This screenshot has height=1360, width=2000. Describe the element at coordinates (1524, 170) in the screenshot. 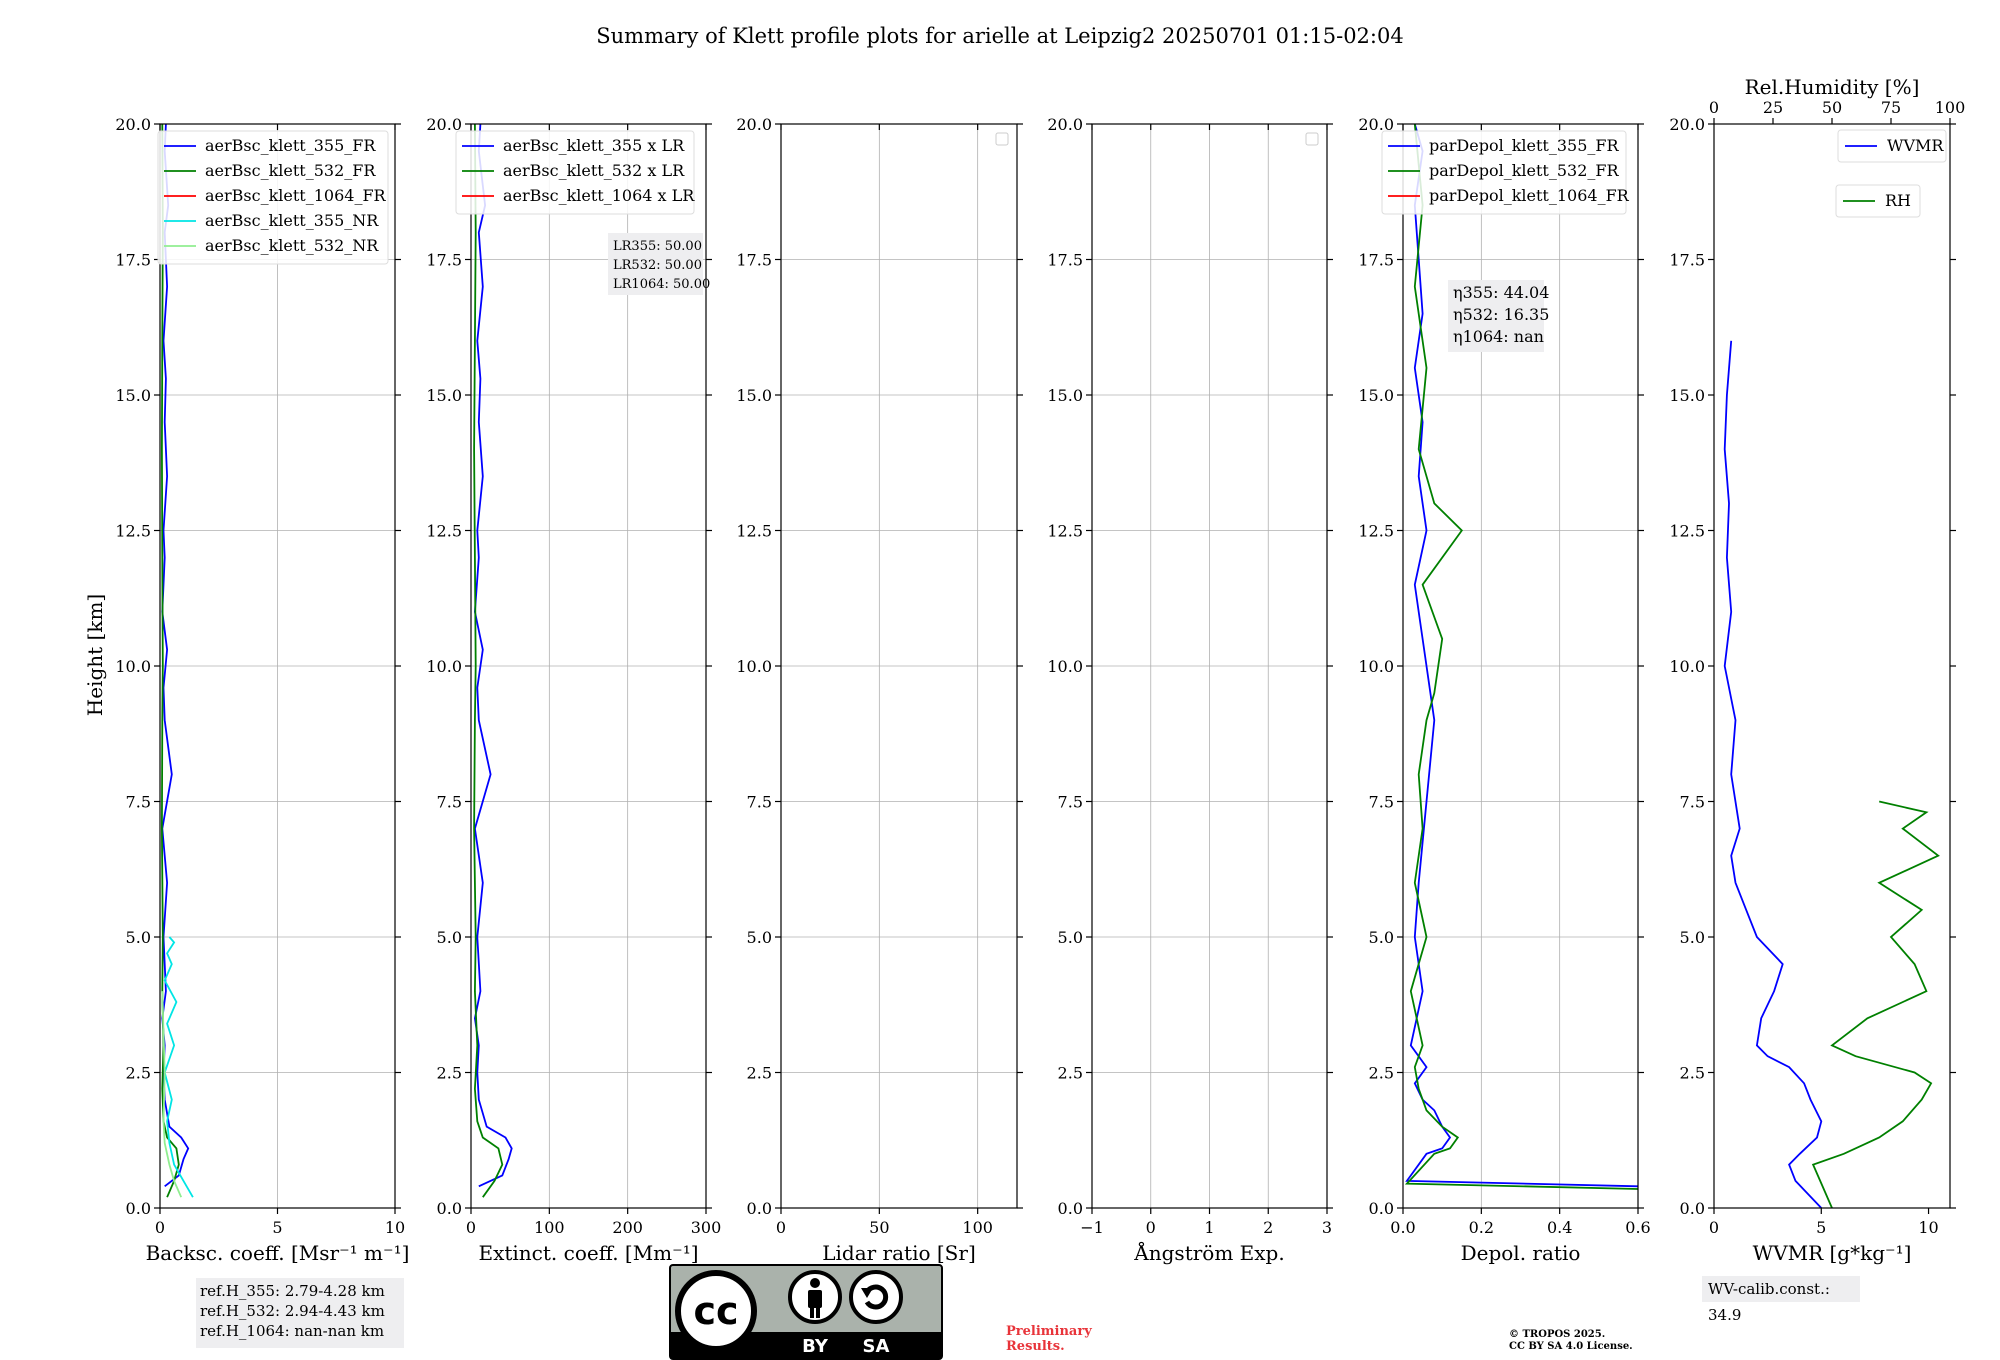

I see `legend-entry: parDepol_klett_532_FR` at that location.